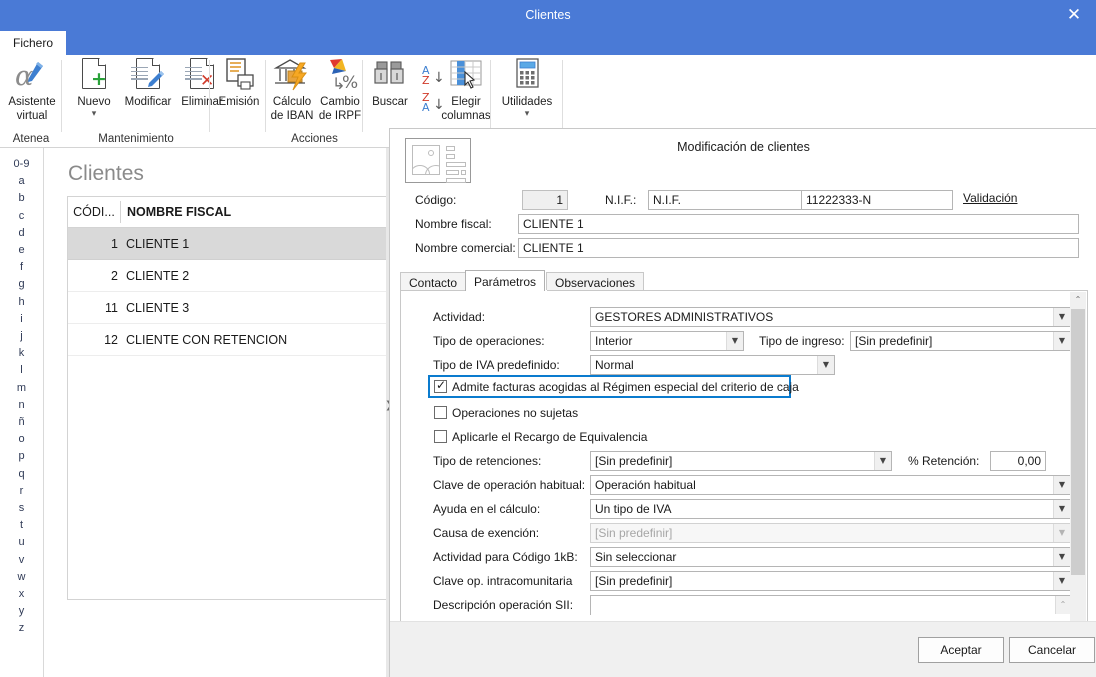  I want to click on alpha-index-s: s, so click(21, 508).